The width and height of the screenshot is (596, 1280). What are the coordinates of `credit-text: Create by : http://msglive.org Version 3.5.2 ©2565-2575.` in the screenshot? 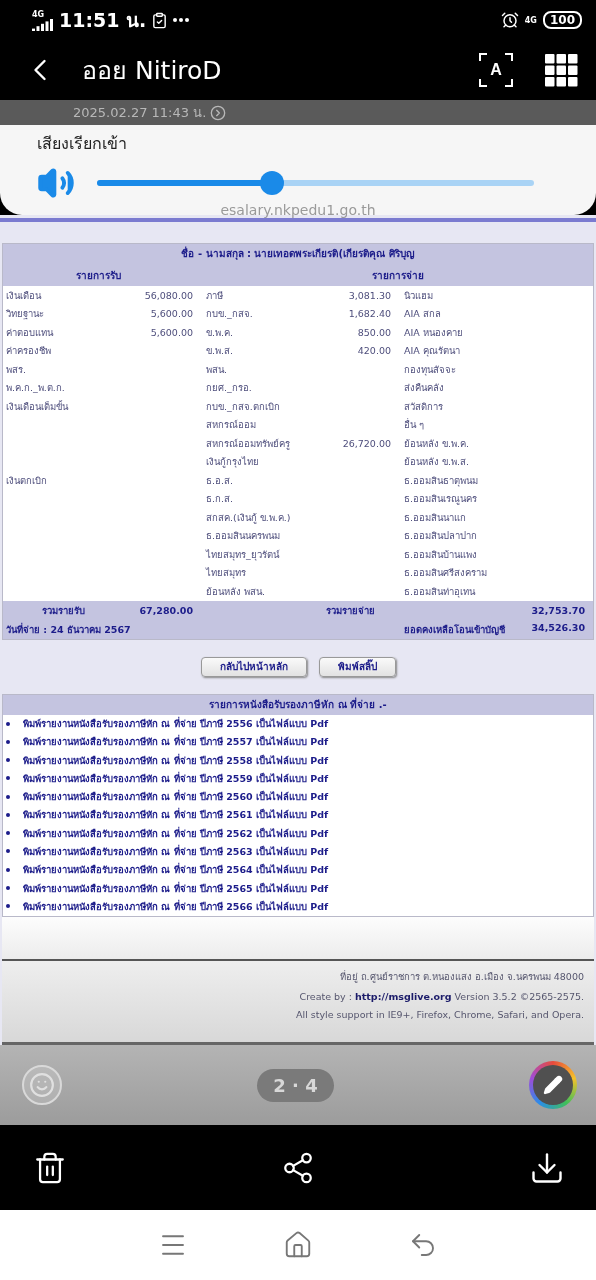 It's located at (441, 996).